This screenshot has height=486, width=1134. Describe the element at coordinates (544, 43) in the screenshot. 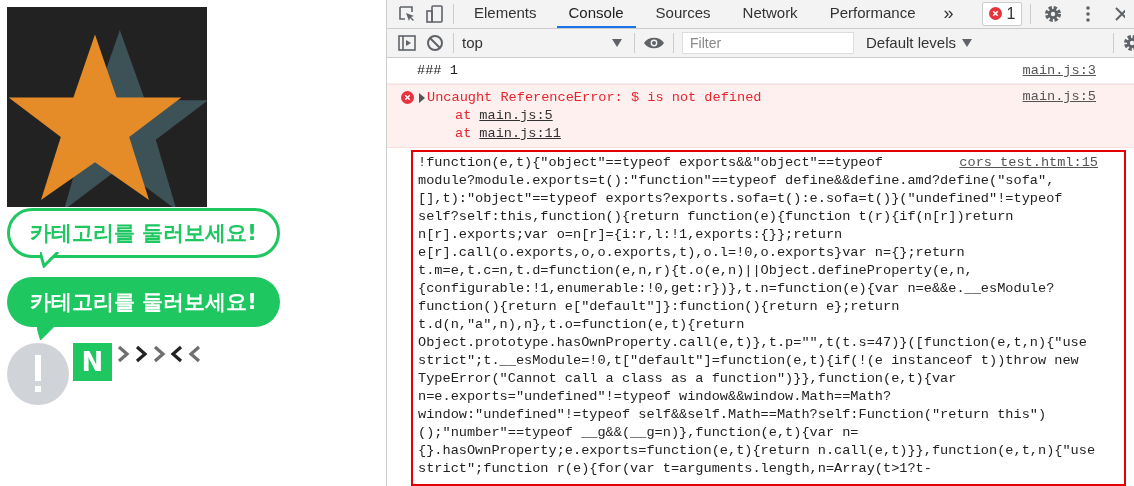

I see `context-select: top` at that location.